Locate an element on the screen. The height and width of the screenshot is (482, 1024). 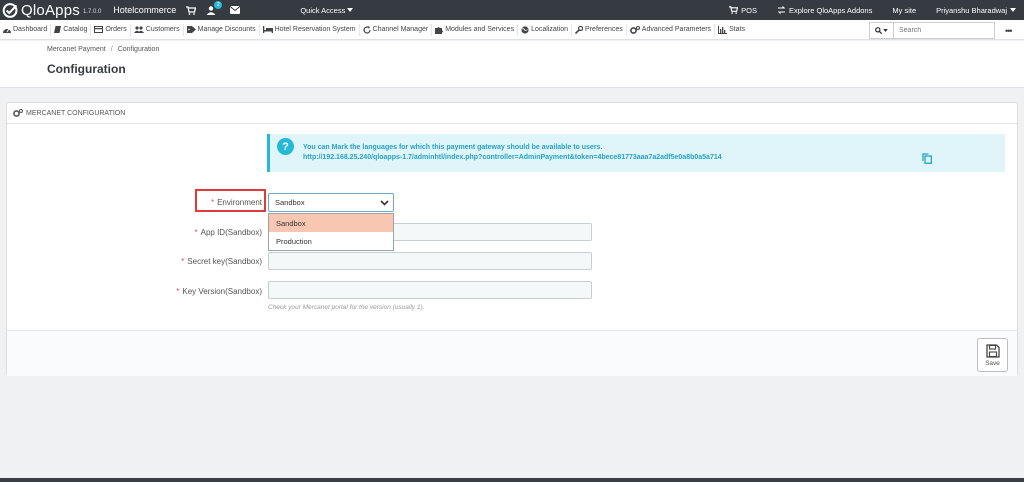
nav-item-label: Catalog is located at coordinates (75, 29).